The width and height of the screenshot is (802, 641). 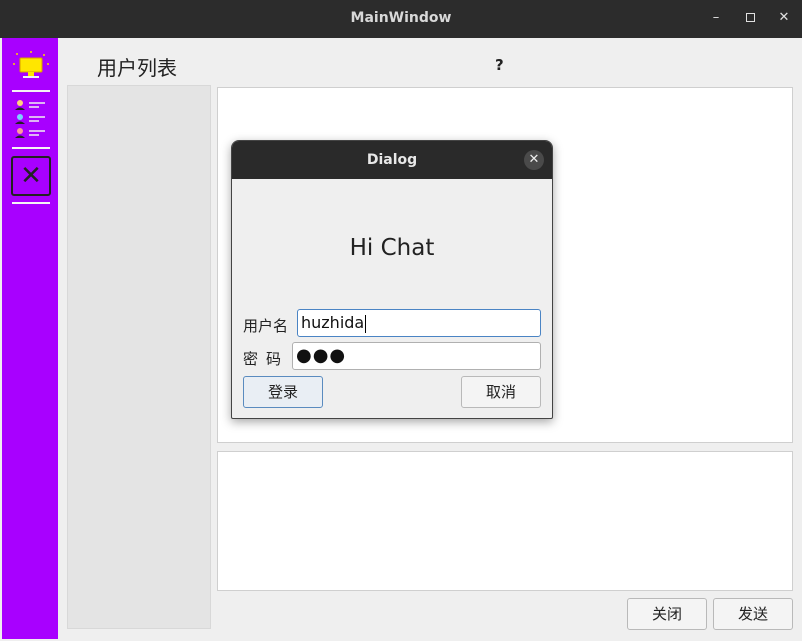 I want to click on chat-header-label: ?, so click(x=499, y=65).